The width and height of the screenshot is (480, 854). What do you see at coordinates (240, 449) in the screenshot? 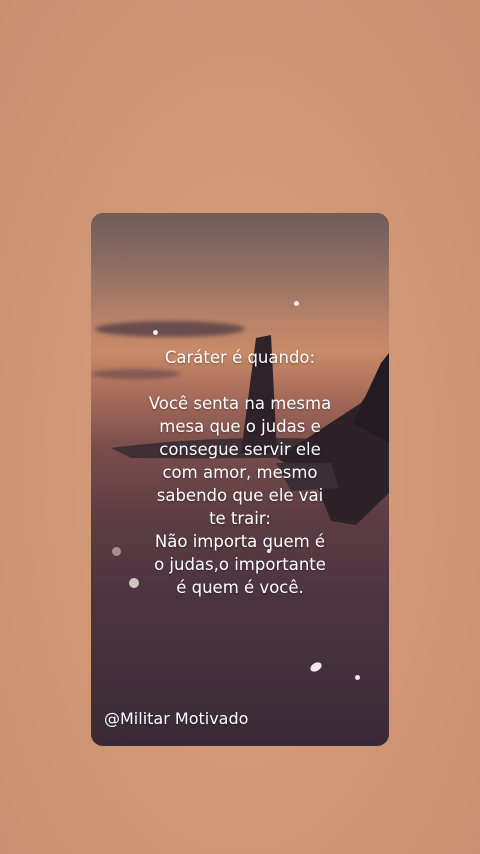
I see `quote-line: consegue servir ele` at bounding box center [240, 449].